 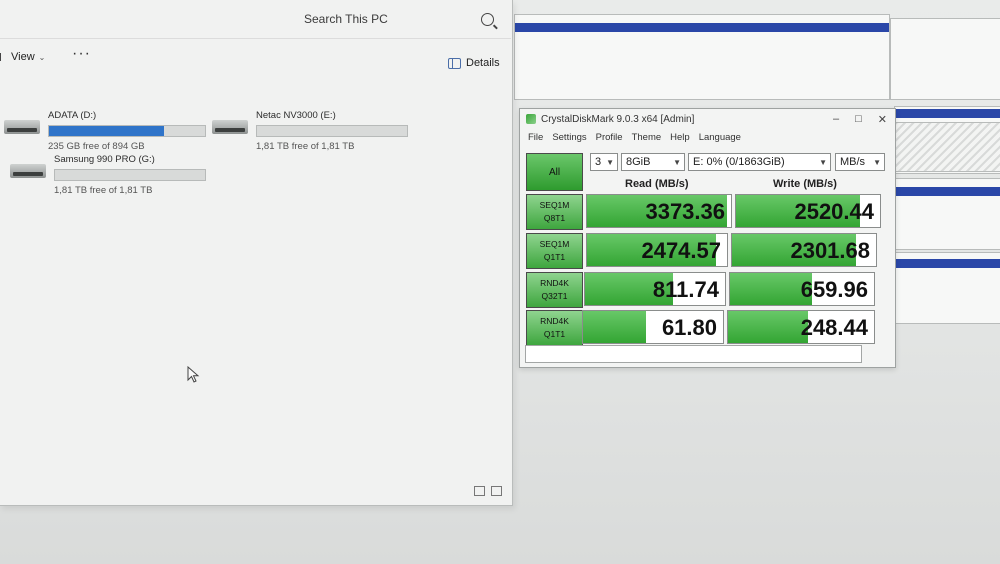 I want to click on background-hatched-panel, so click(x=947, y=147).